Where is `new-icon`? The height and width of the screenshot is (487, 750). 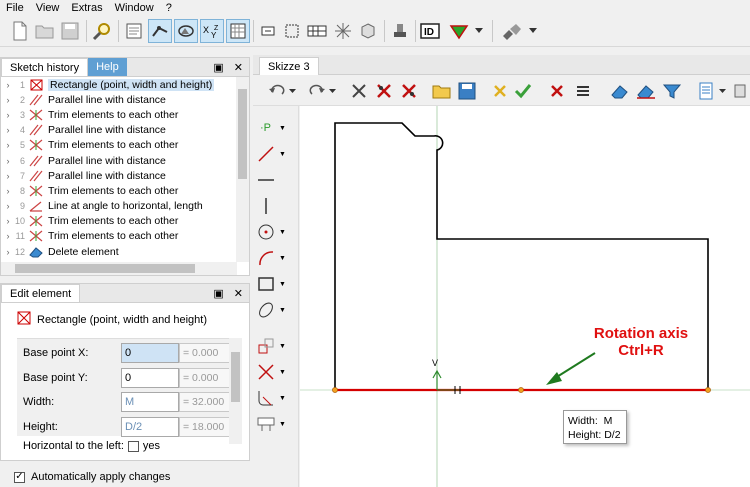 new-icon is located at coordinates (20, 31).